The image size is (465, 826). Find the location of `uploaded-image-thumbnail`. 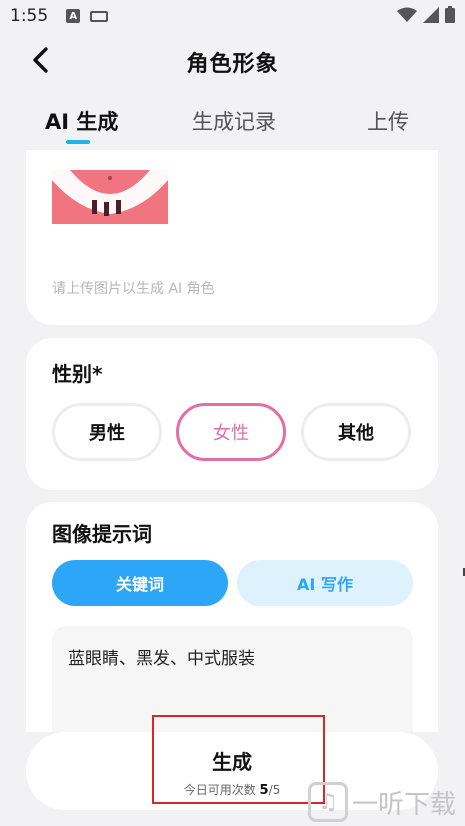

uploaded-image-thumbnail is located at coordinates (110, 197).